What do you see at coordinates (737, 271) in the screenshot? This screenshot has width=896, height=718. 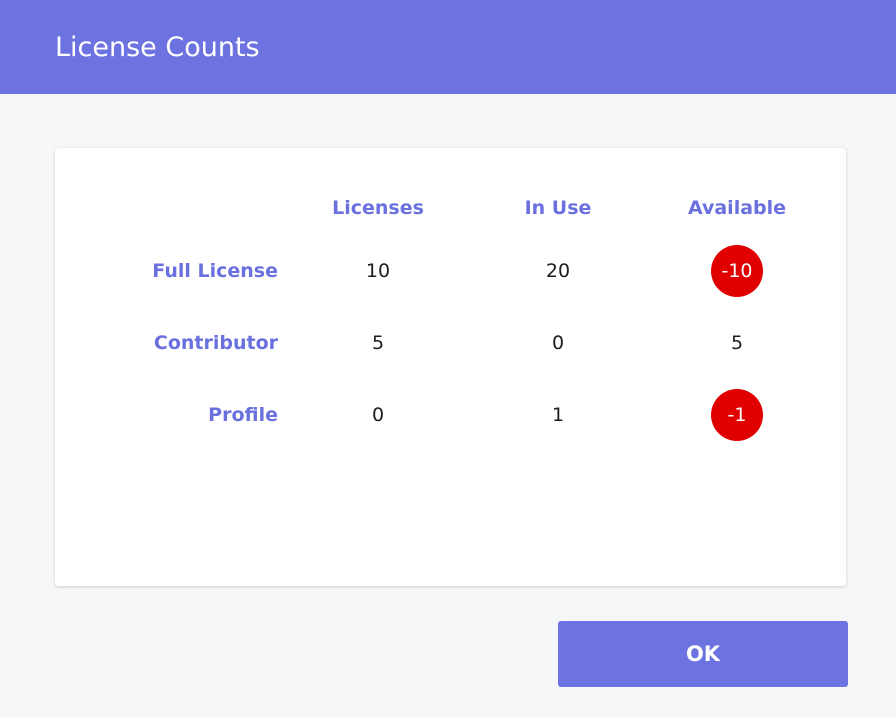 I see `available-negative-badge: -10` at bounding box center [737, 271].